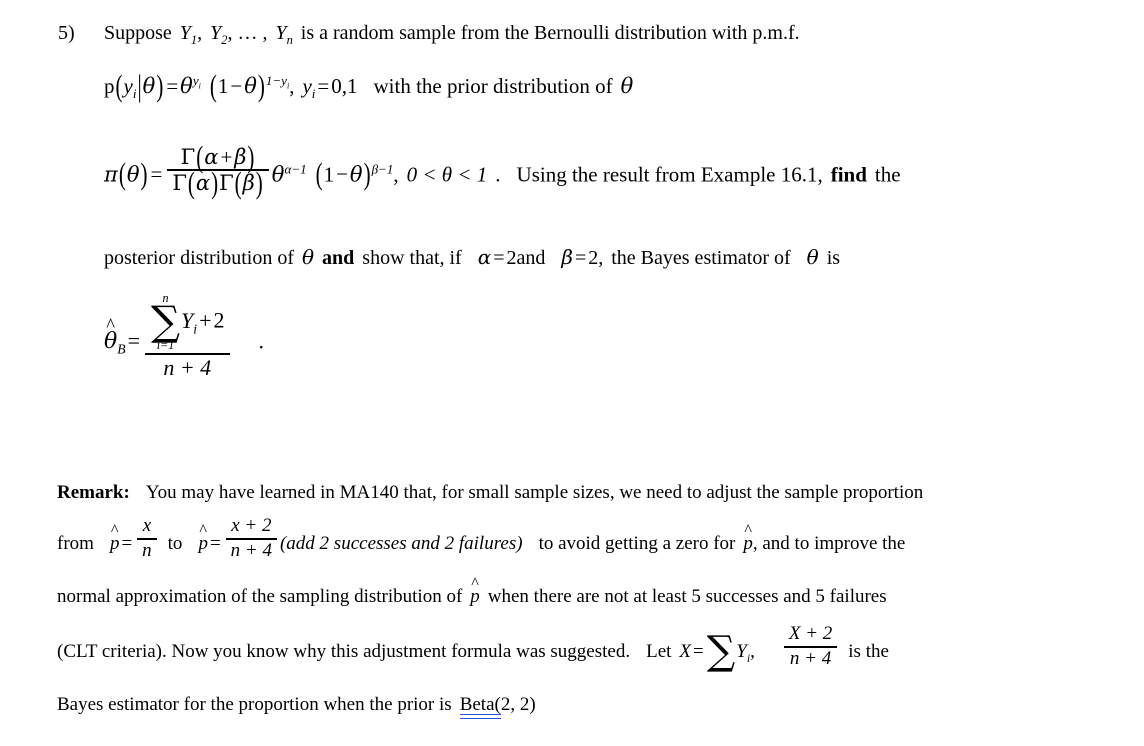 This screenshot has height=746, width=1144. What do you see at coordinates (748, 538) in the screenshot?
I see `p-hat-3: ^ p` at bounding box center [748, 538].